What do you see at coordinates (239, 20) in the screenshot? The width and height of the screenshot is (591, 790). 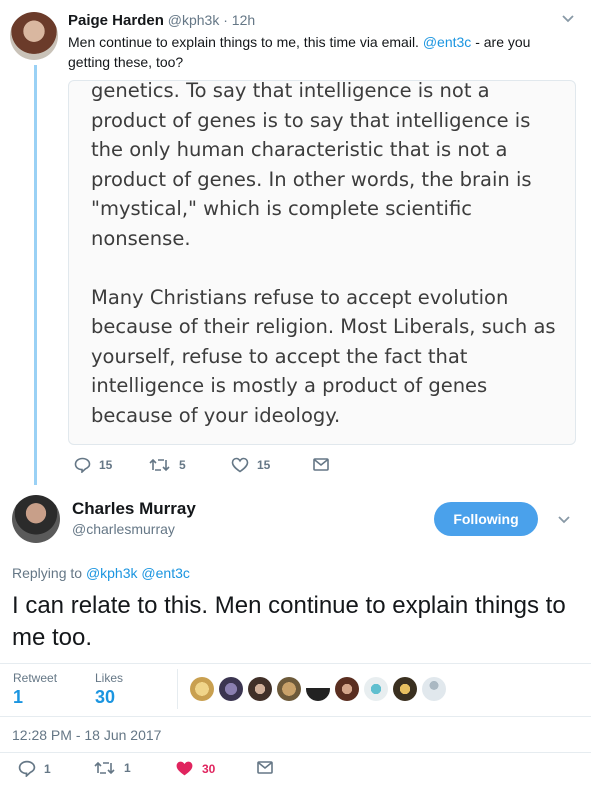 I see `tweet-time: · 12h` at bounding box center [239, 20].